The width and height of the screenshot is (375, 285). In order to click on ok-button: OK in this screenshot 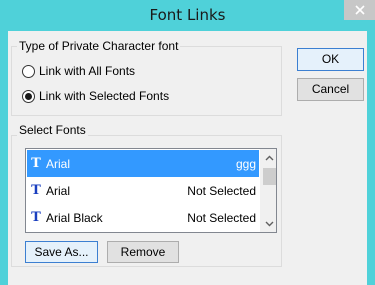, I will do `click(330, 59)`.